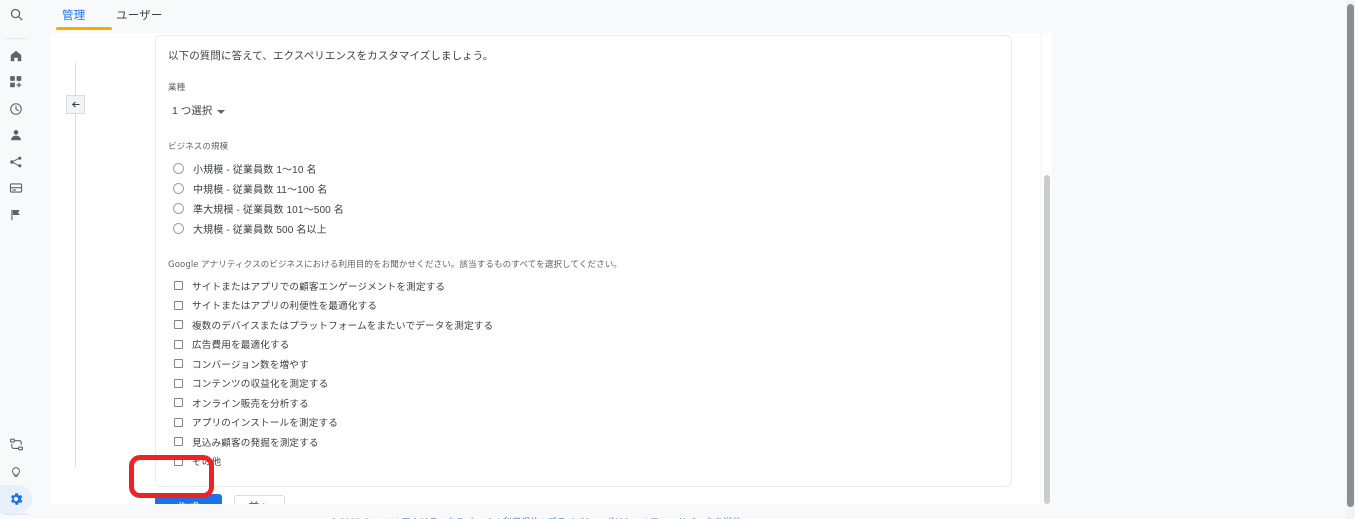 This screenshot has width=1355, height=519. What do you see at coordinates (16, 499) in the screenshot?
I see `gear-icon` at bounding box center [16, 499].